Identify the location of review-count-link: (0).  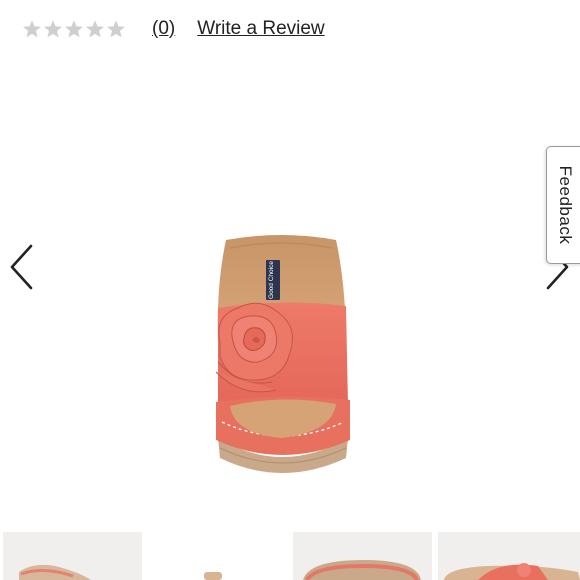
(163, 29).